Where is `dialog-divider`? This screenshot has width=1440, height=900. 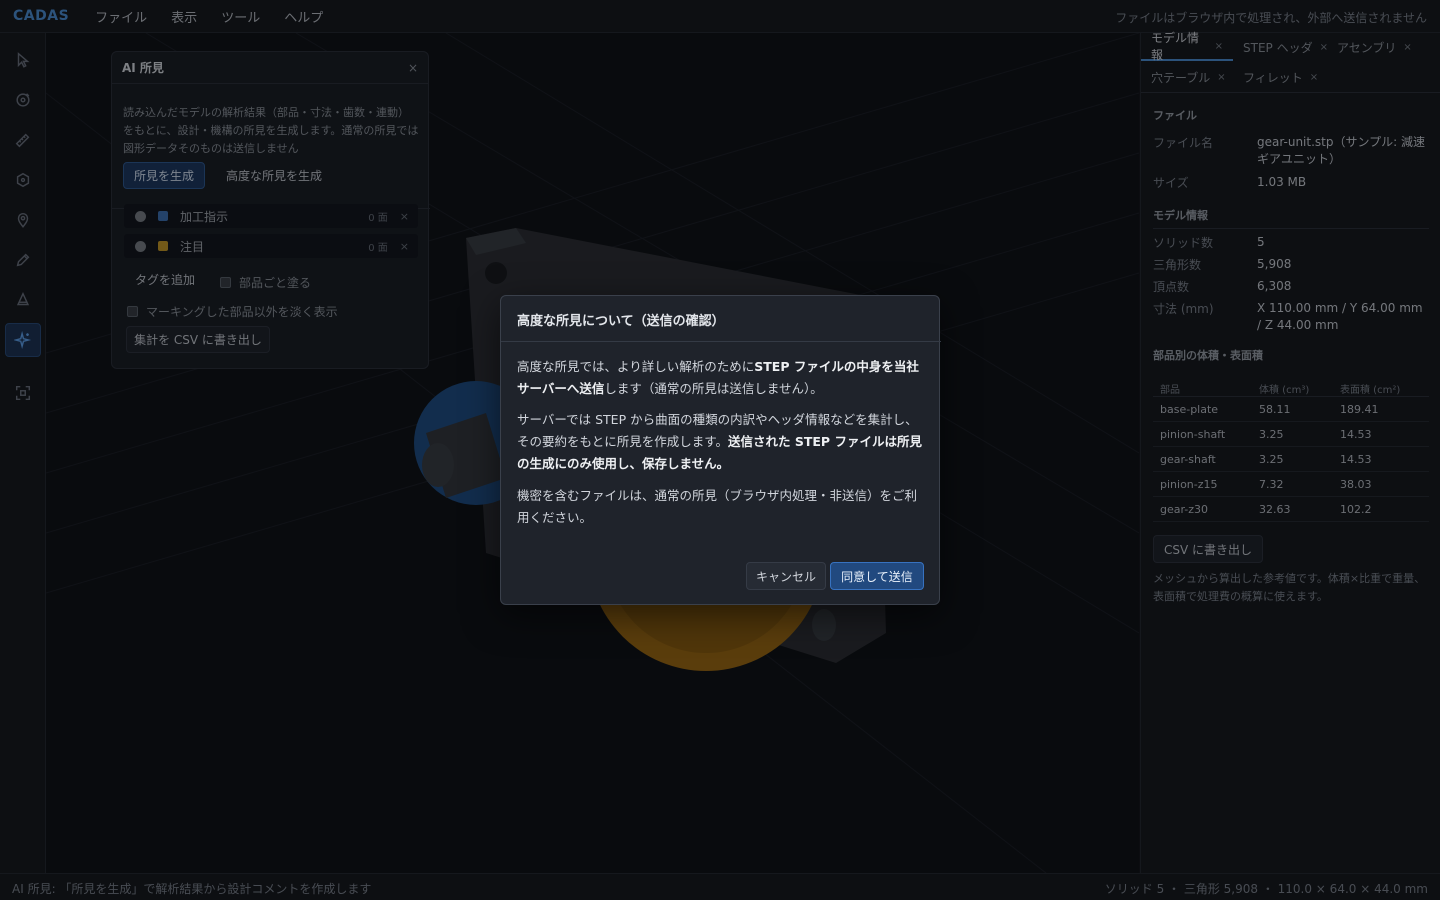
dialog-divider is located at coordinates (721, 341).